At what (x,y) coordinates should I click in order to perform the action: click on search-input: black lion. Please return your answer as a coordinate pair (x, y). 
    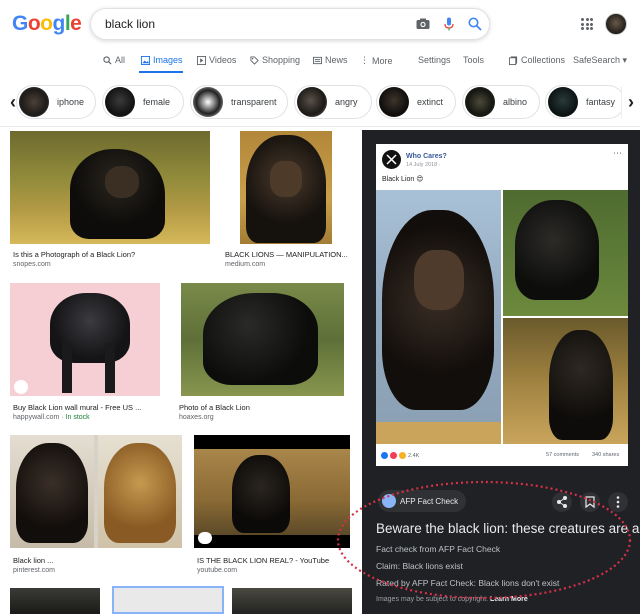
    Looking at the image, I should click on (130, 24).